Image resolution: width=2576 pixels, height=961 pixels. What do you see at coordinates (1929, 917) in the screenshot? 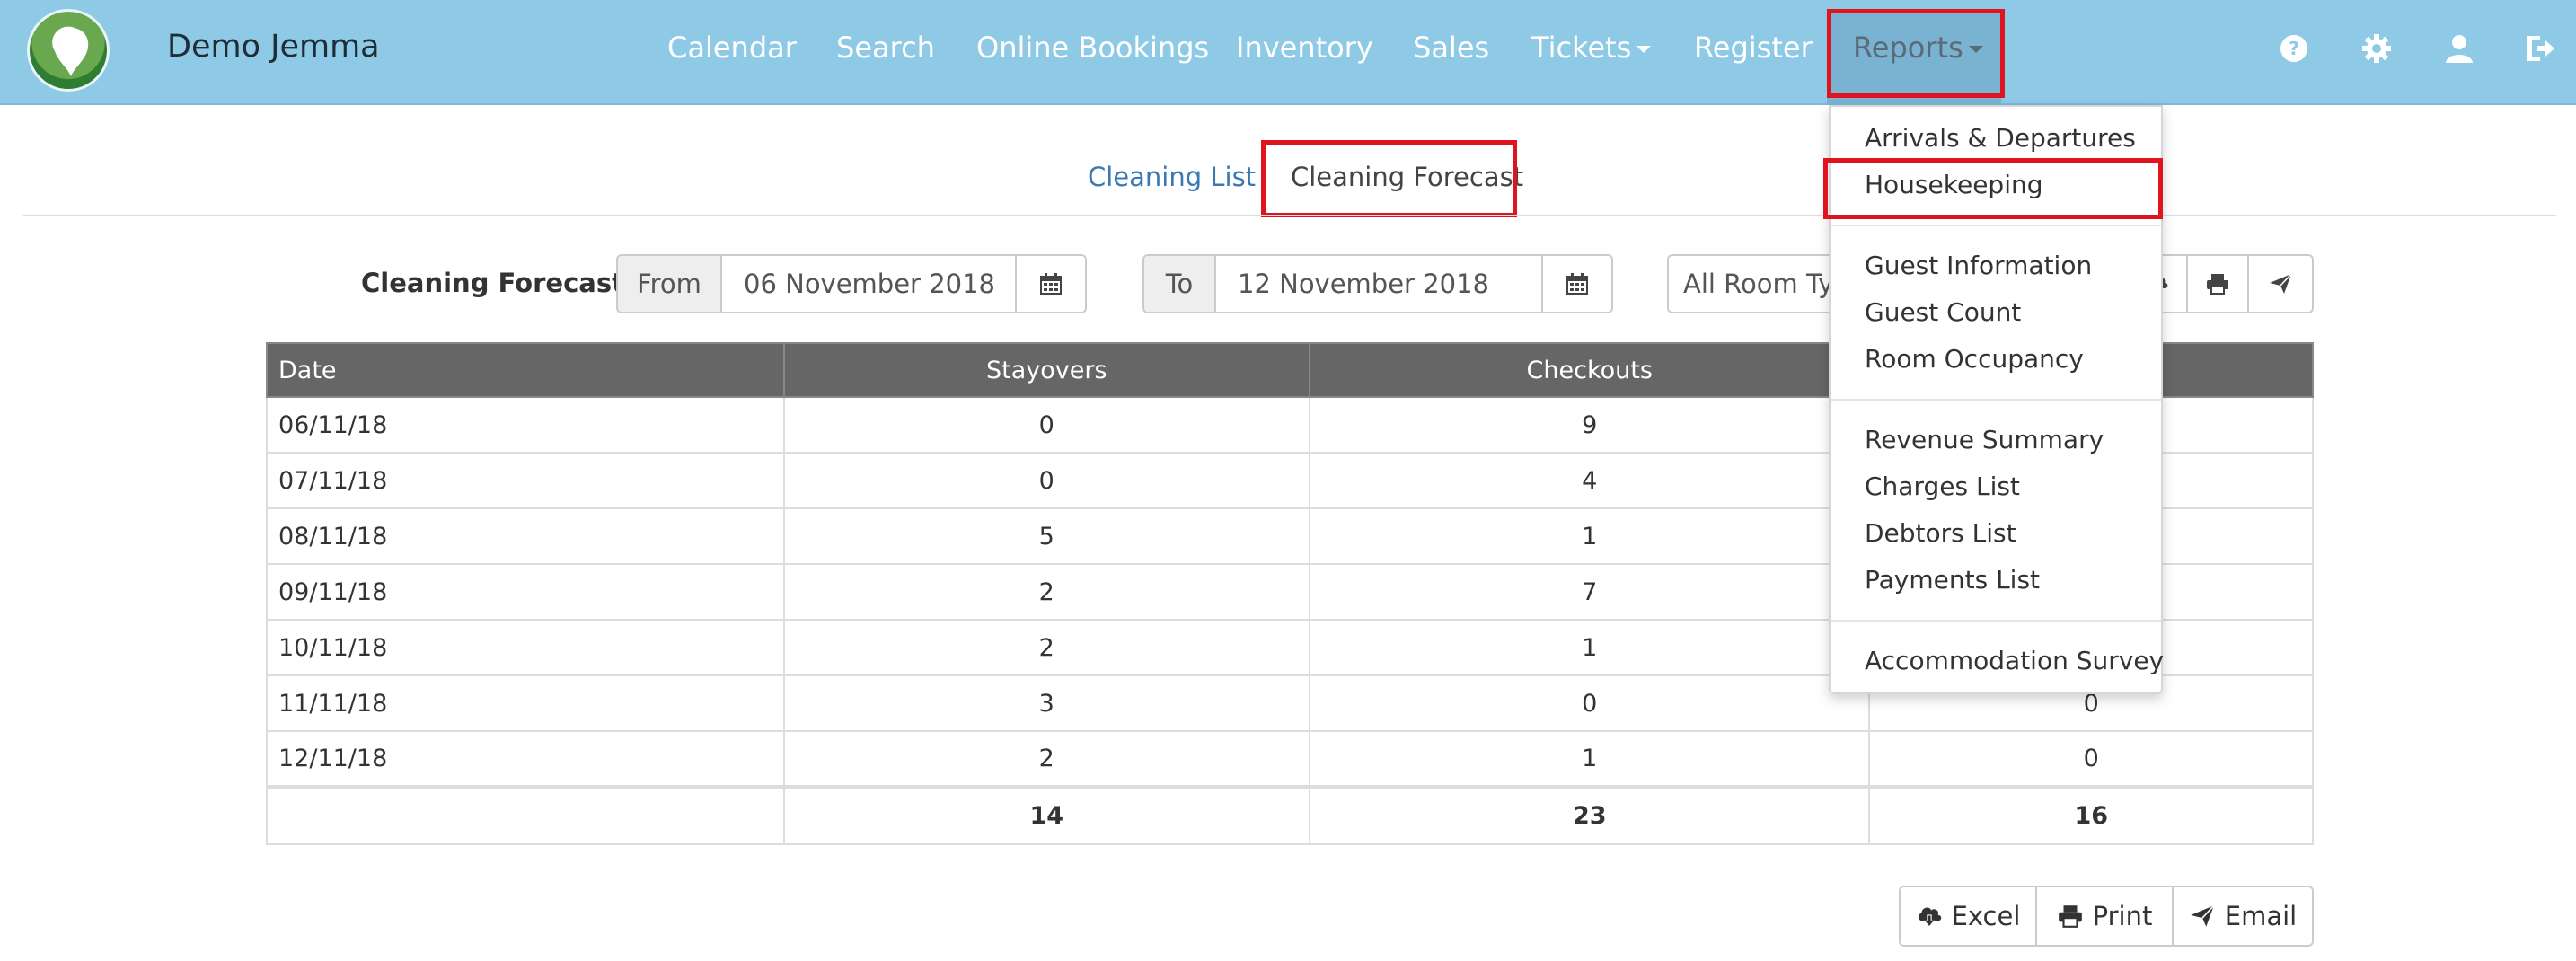
I see `cloud-download-icon` at bounding box center [1929, 917].